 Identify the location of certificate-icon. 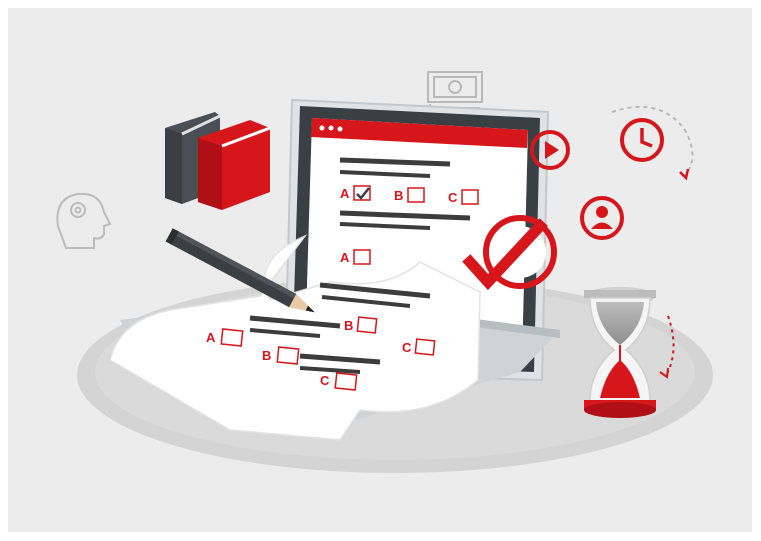
(455, 90).